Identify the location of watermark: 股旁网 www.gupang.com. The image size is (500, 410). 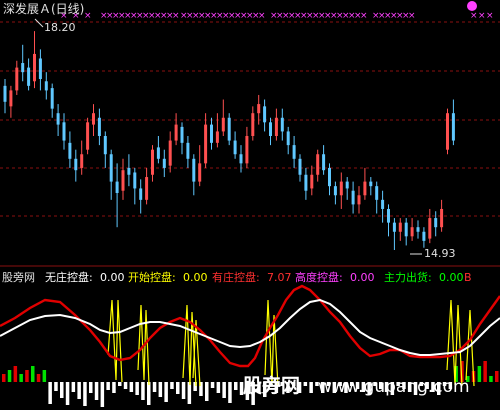
(356, 385).